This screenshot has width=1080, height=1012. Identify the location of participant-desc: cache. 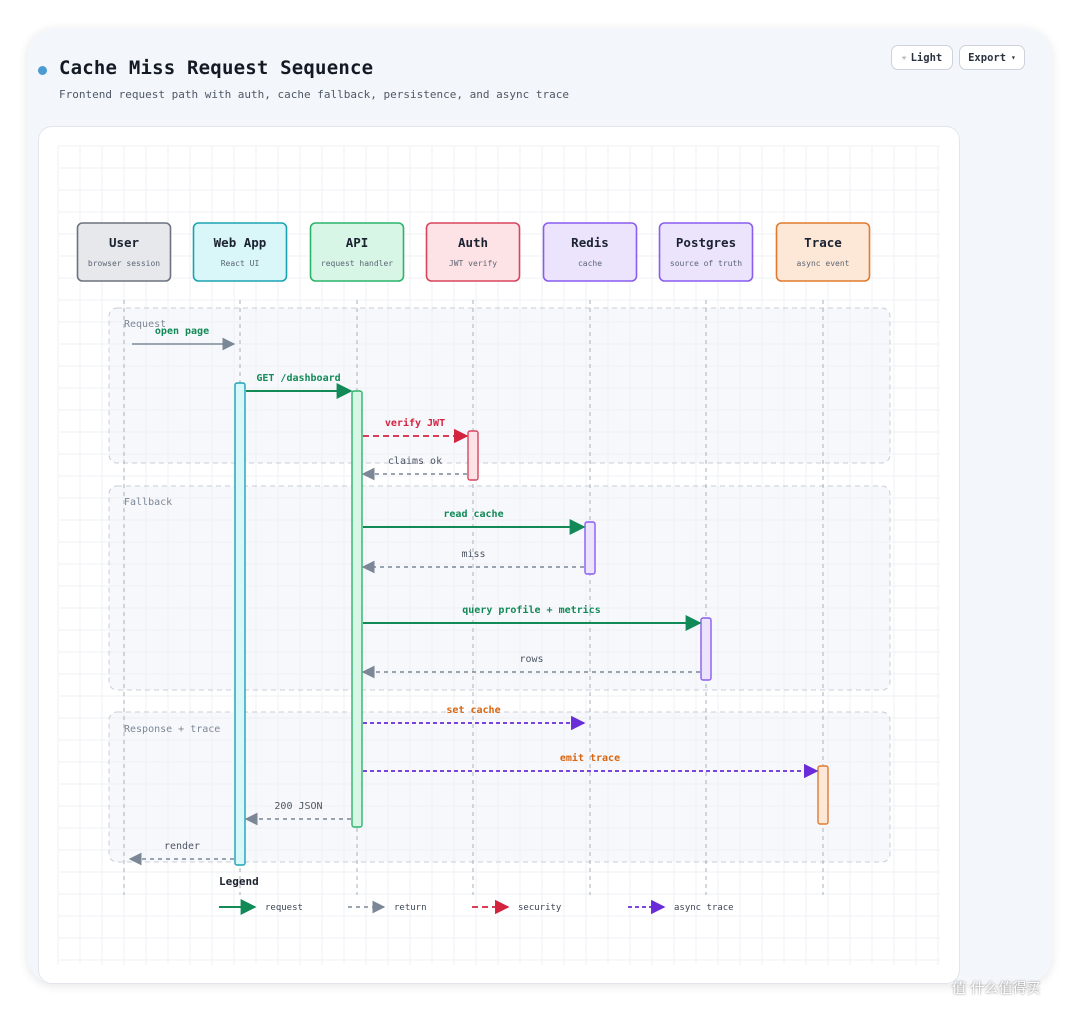
(590, 263).